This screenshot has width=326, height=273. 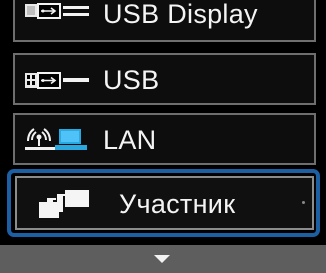 I want to click on menu-item-usb-display: USB Display, so click(x=164, y=21).